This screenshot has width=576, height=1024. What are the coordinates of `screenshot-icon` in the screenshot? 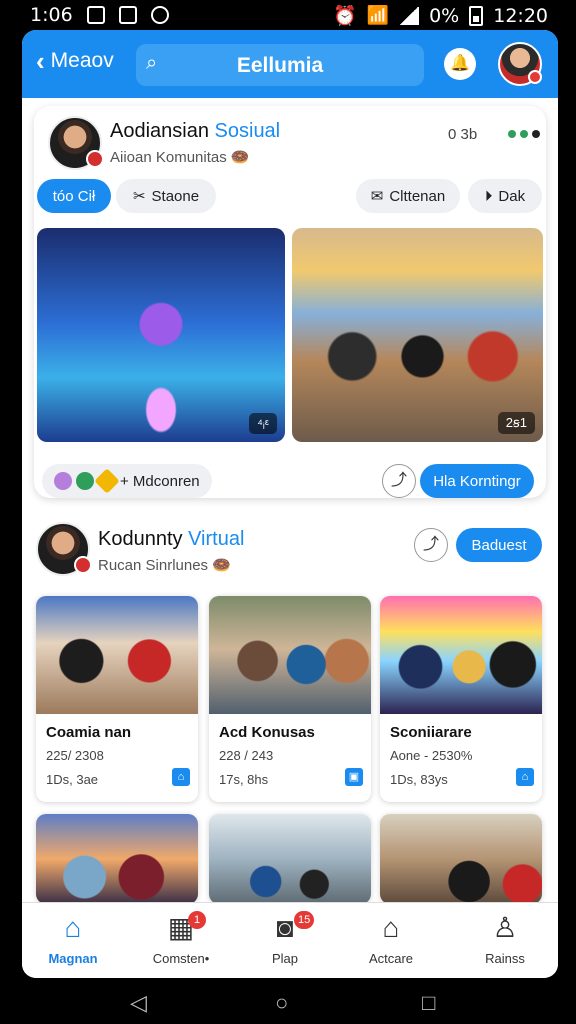 It's located at (127, 15).